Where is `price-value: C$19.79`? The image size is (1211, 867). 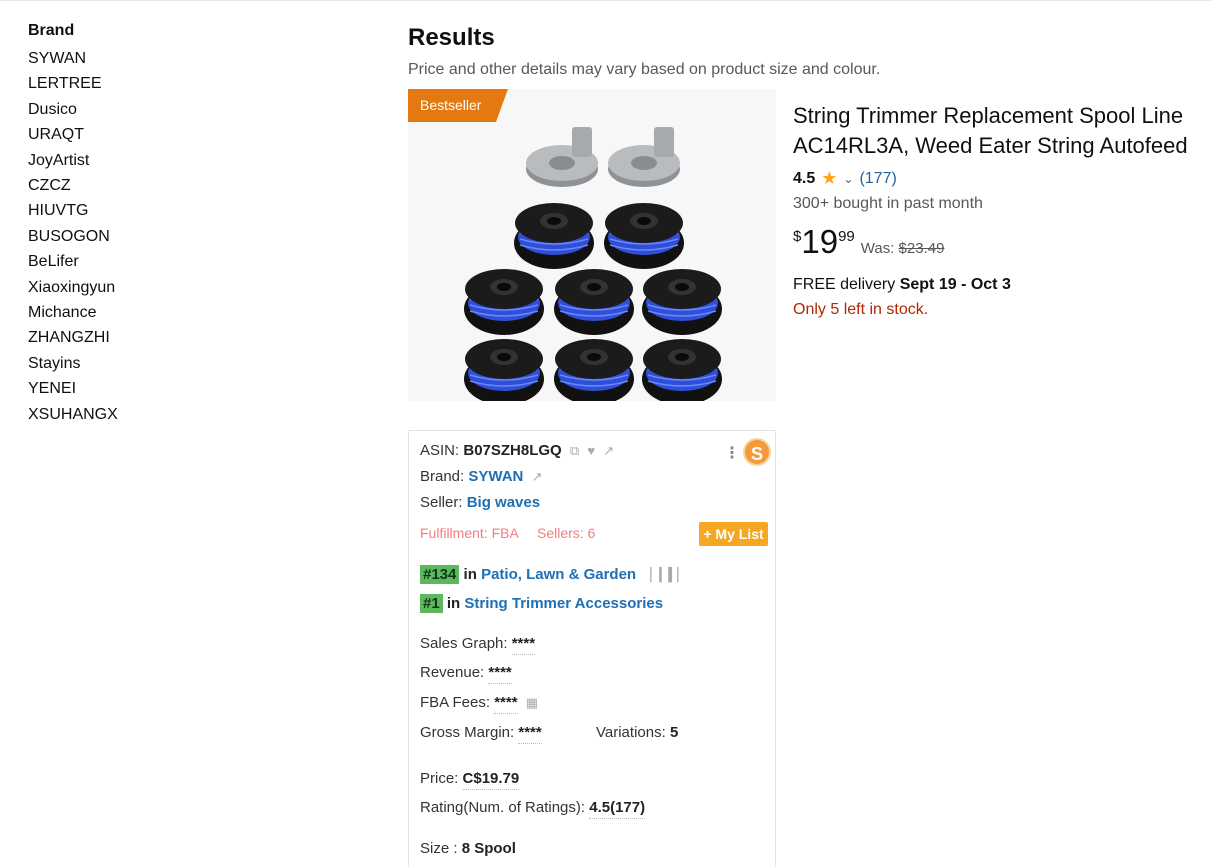 price-value: C$19.79 is located at coordinates (491, 780).